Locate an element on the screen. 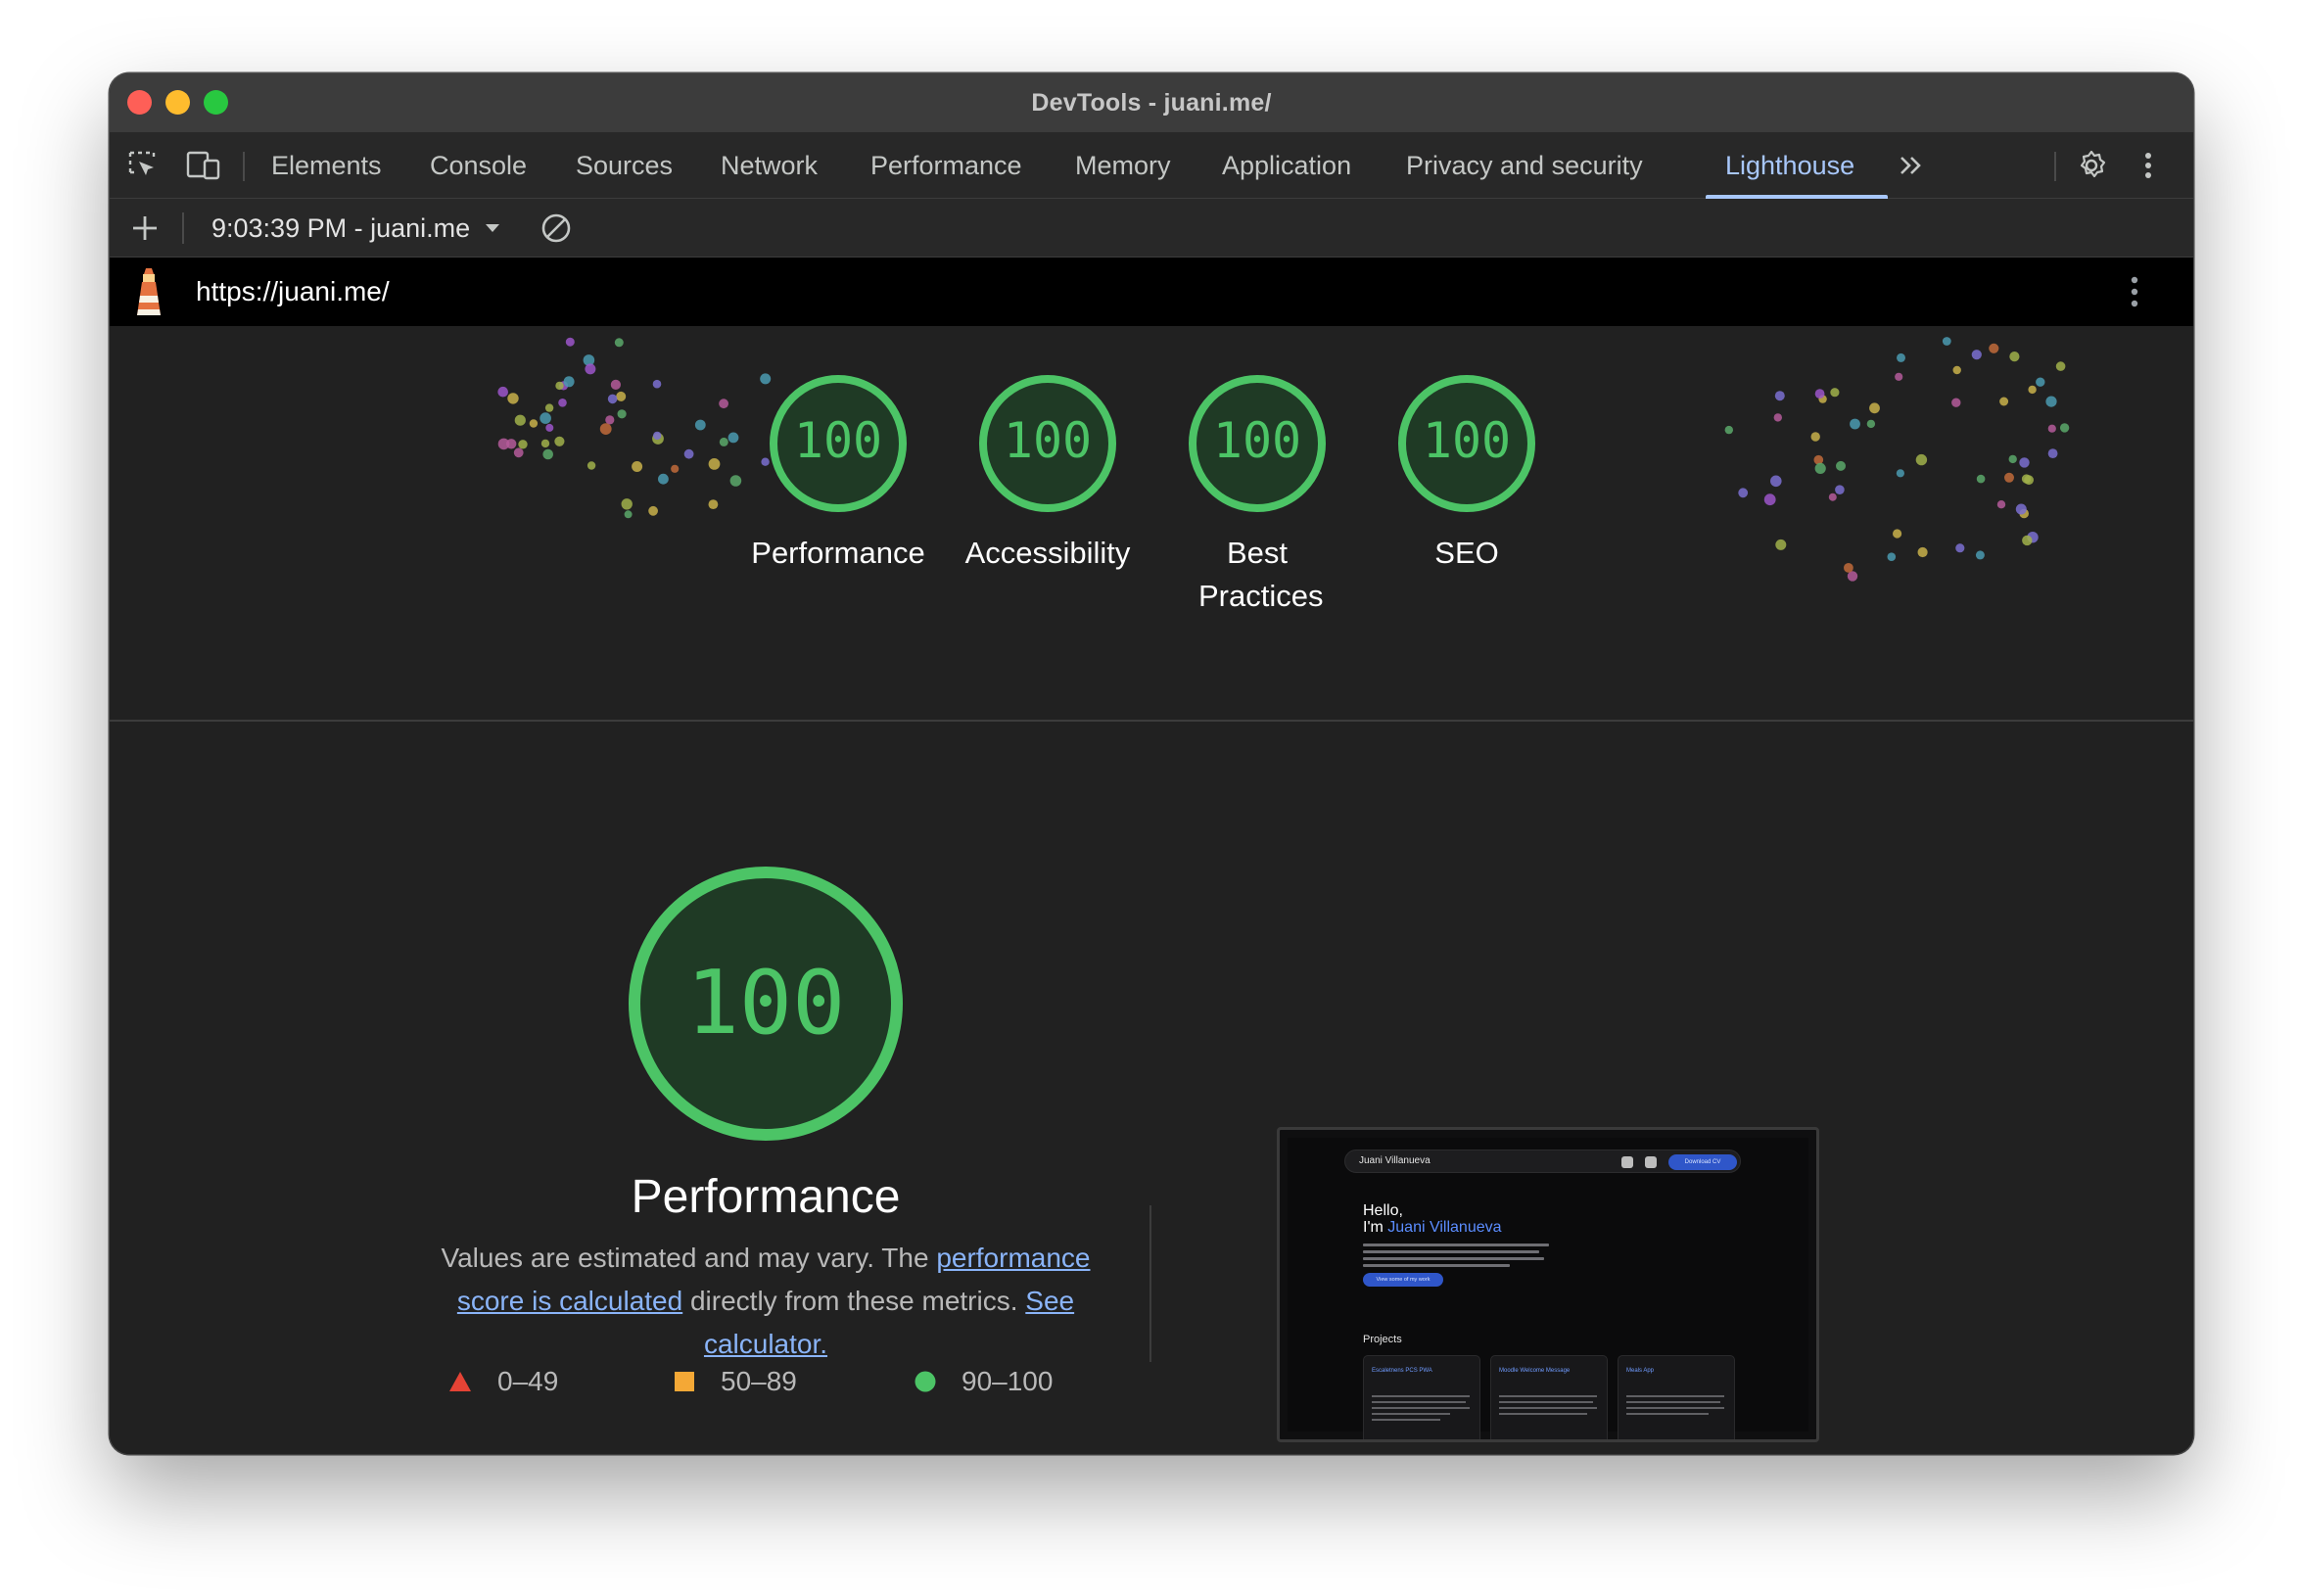 The width and height of the screenshot is (2299, 1596). legend-pass: 90–100 is located at coordinates (984, 1381).